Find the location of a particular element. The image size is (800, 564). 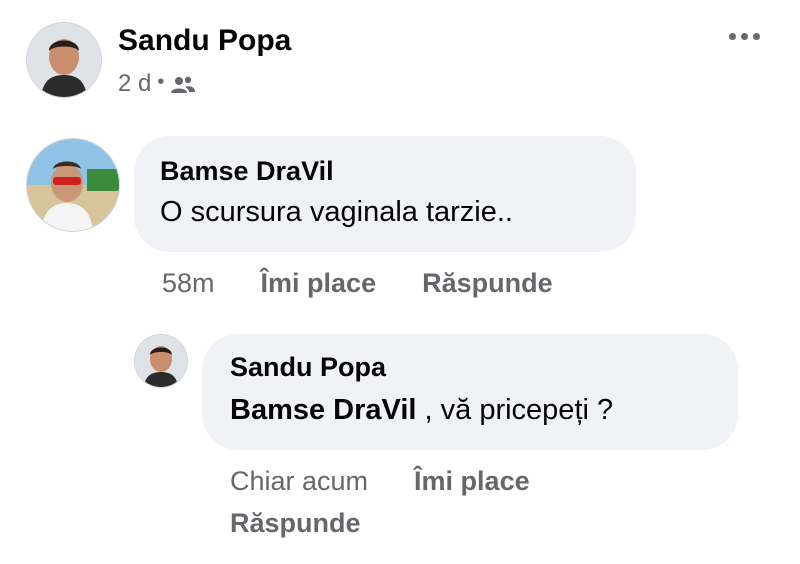

post-author-avatar is located at coordinates (64, 60).